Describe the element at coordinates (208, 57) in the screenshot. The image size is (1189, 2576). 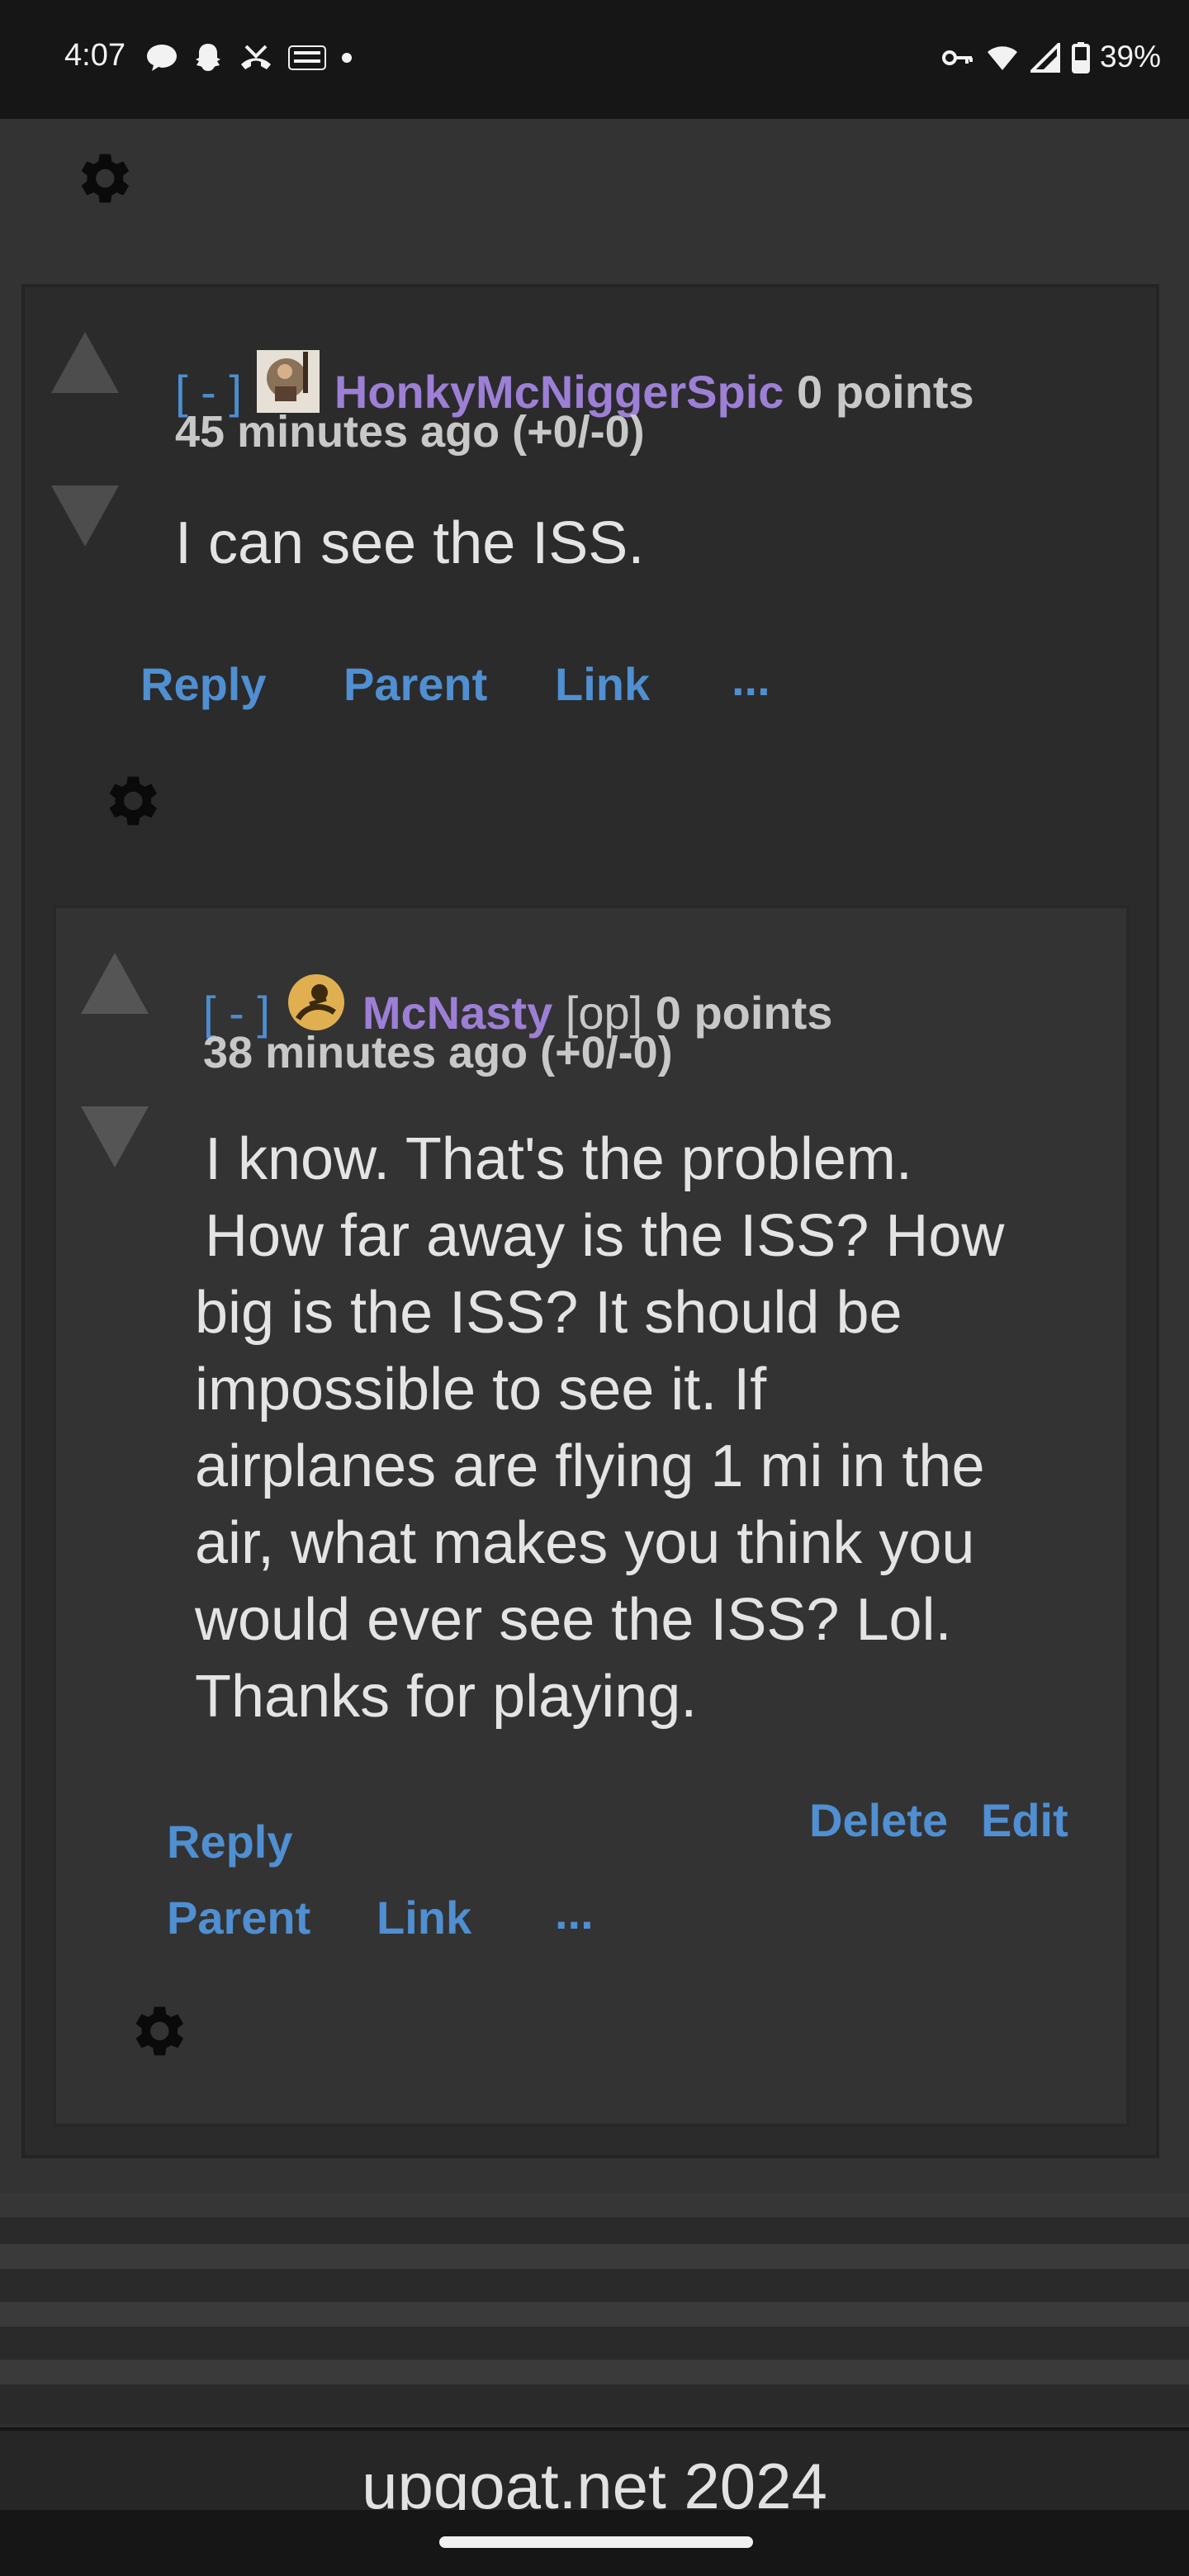
I see `snapchat-ghost-icon` at that location.